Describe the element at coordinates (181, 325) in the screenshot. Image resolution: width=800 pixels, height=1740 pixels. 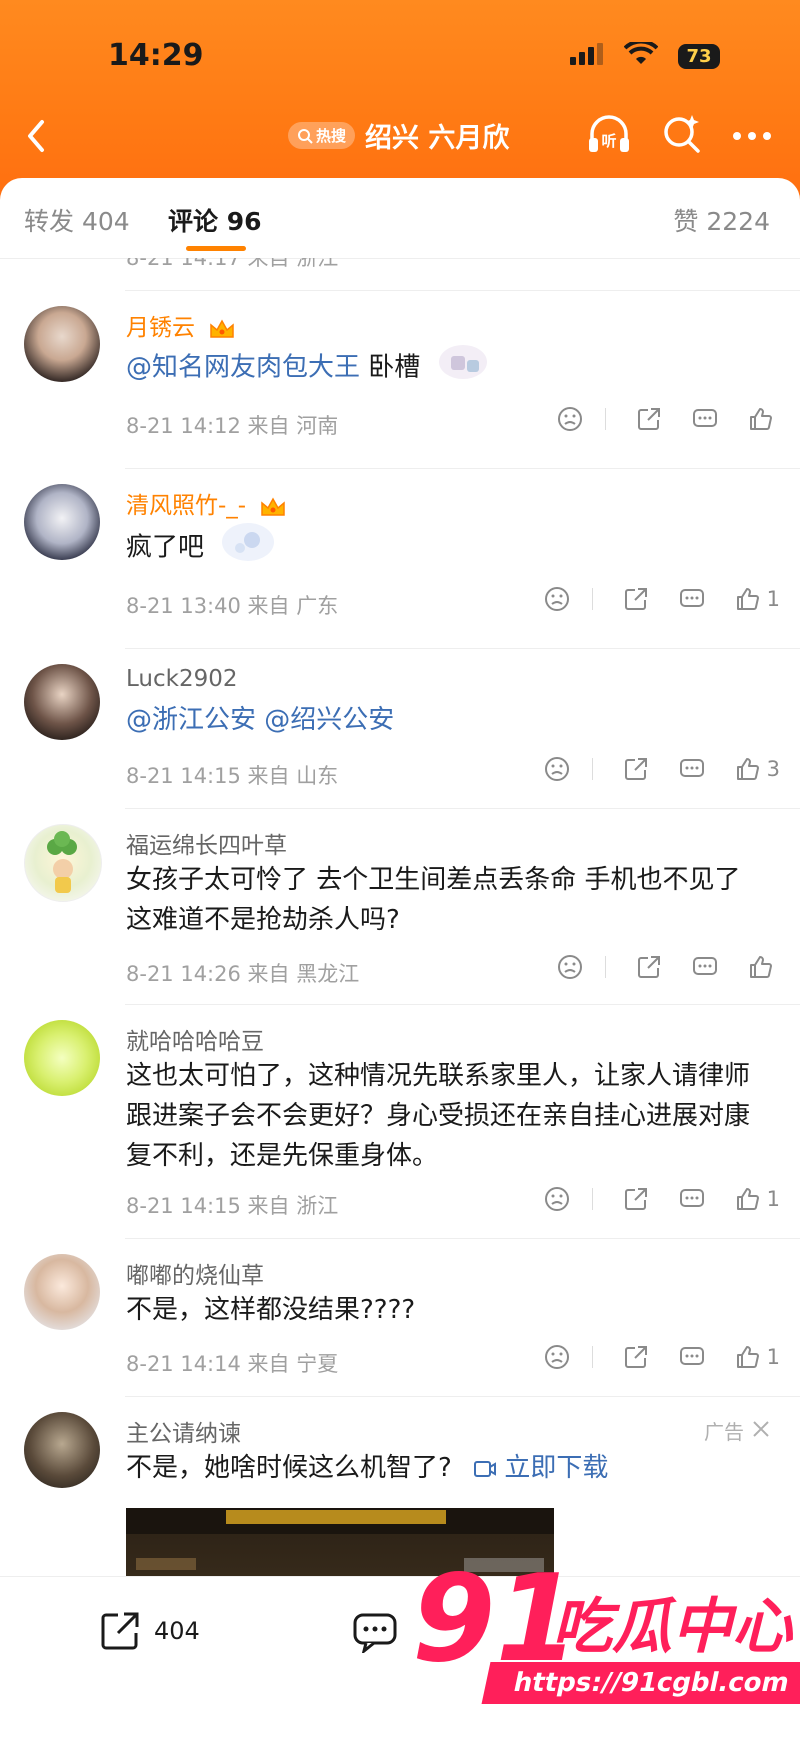
I see `username: 月锈云` at that location.